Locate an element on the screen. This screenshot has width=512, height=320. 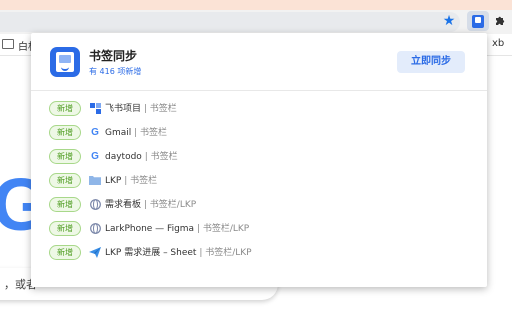
bookmark-name: LKP is located at coordinates (113, 181).